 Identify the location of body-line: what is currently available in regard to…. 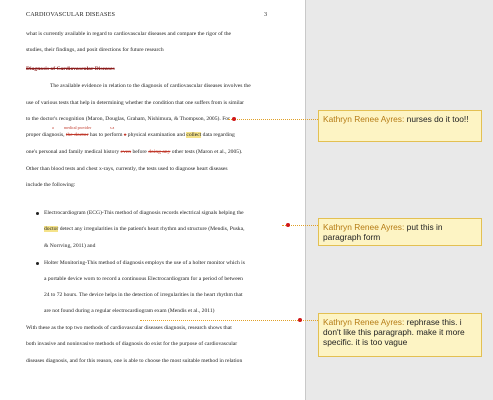
(129, 34).